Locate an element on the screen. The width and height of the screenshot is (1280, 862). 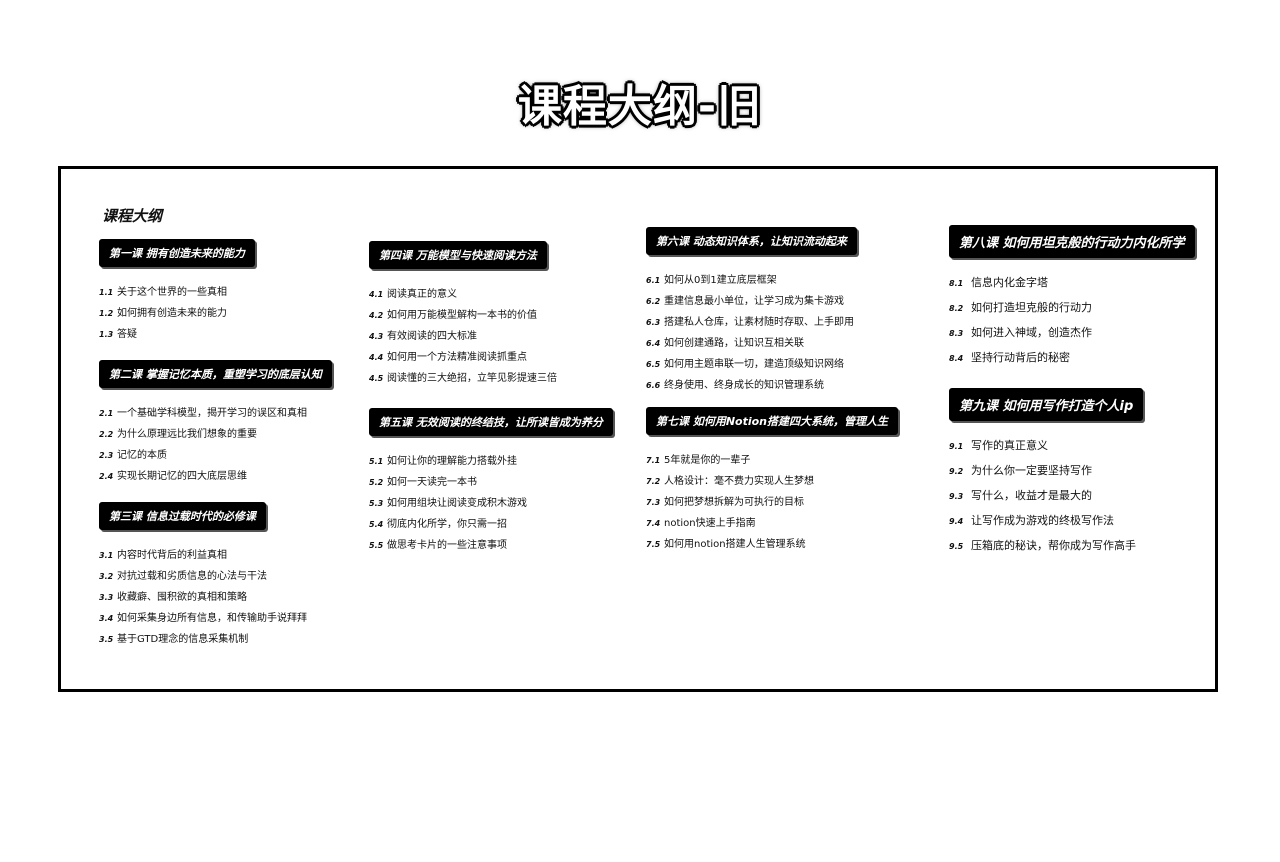
item-text: 内容时代背后的利益真相 is located at coordinates (172, 555).